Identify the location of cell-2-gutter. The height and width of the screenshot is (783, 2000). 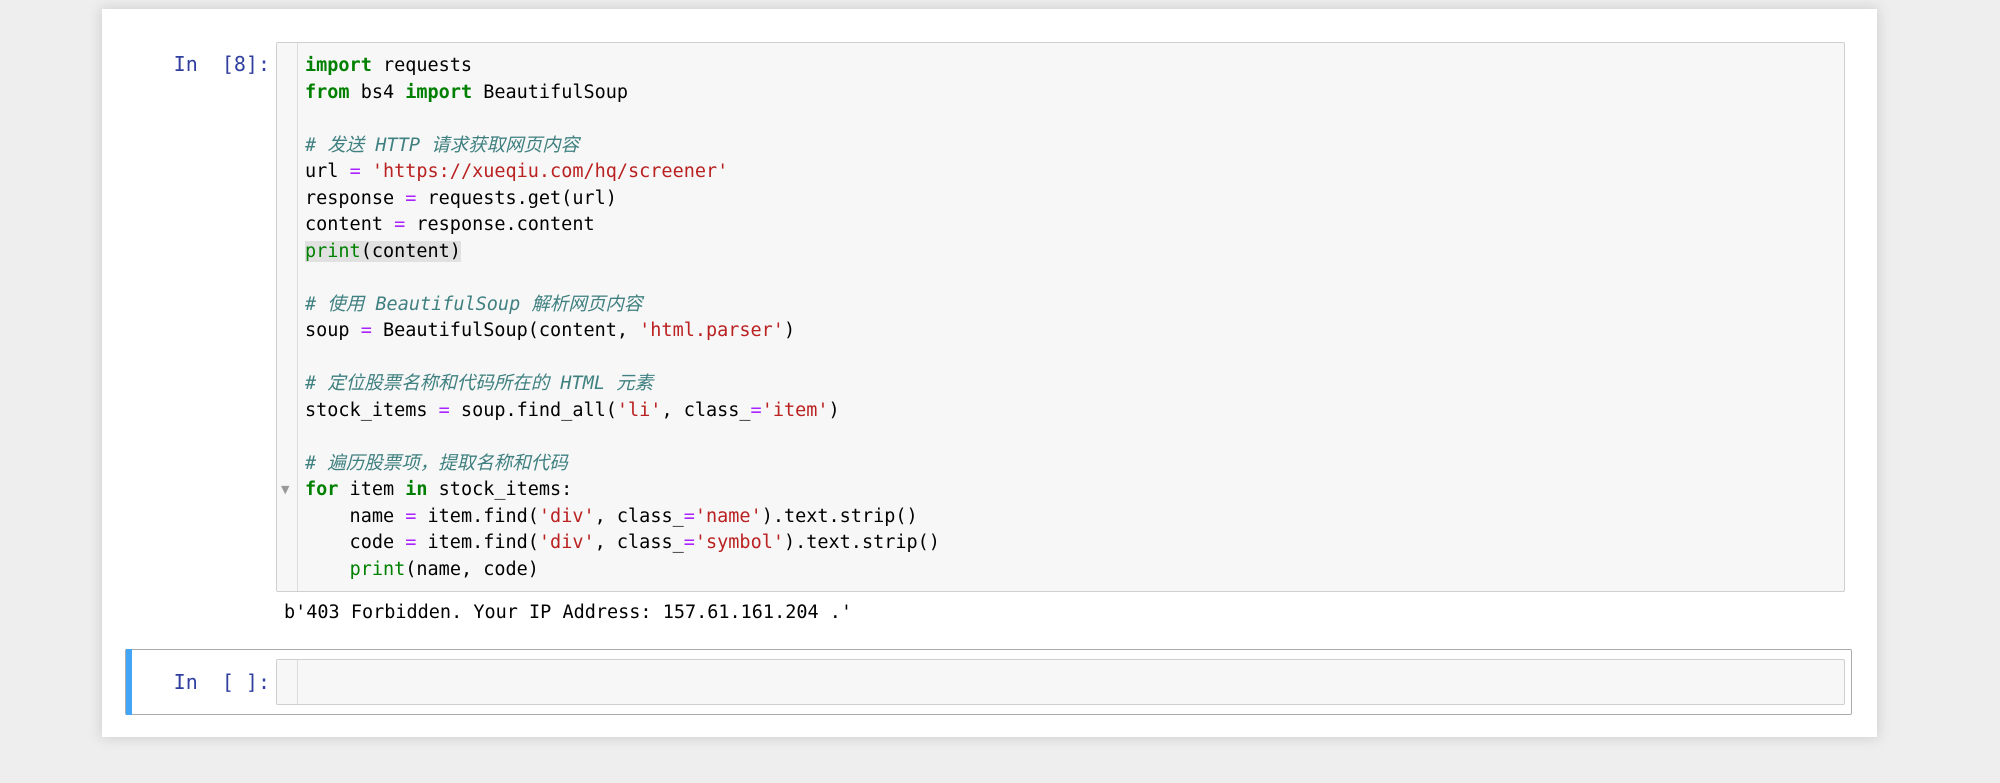
(287, 682).